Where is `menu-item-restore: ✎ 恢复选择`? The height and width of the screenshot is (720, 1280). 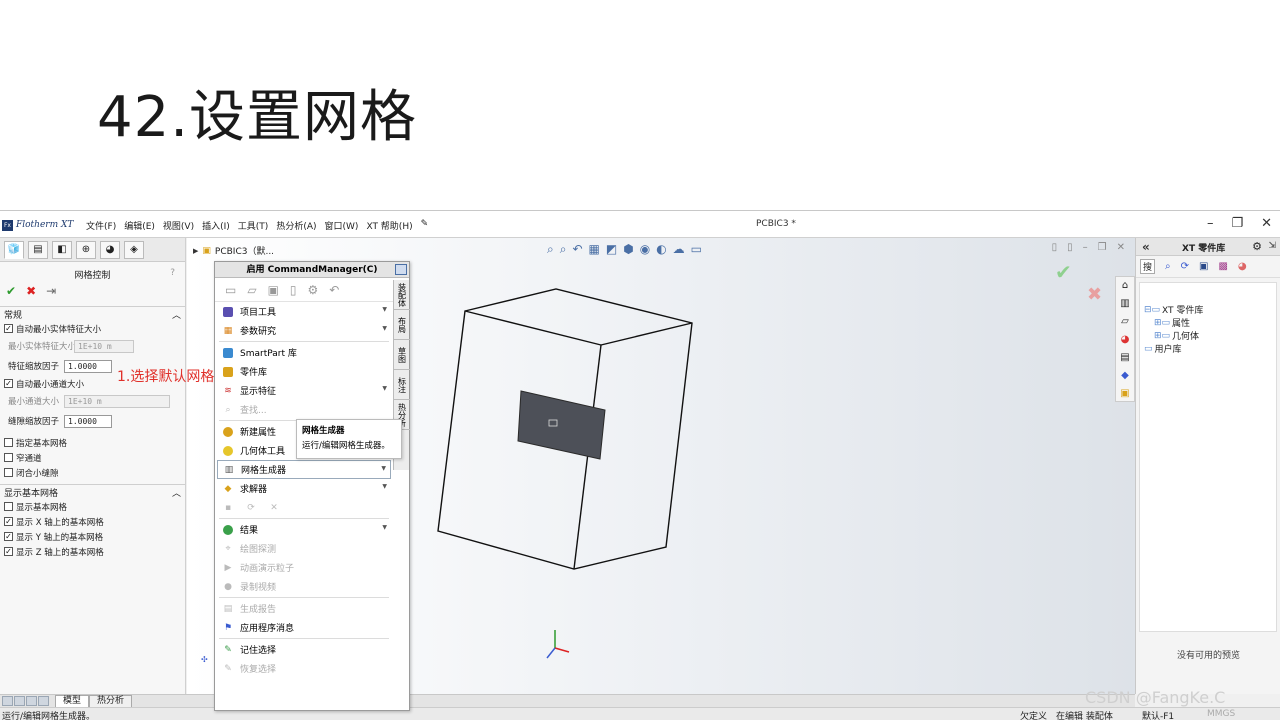
menu-item-restore: ✎ 恢复选择 is located at coordinates (304, 668).